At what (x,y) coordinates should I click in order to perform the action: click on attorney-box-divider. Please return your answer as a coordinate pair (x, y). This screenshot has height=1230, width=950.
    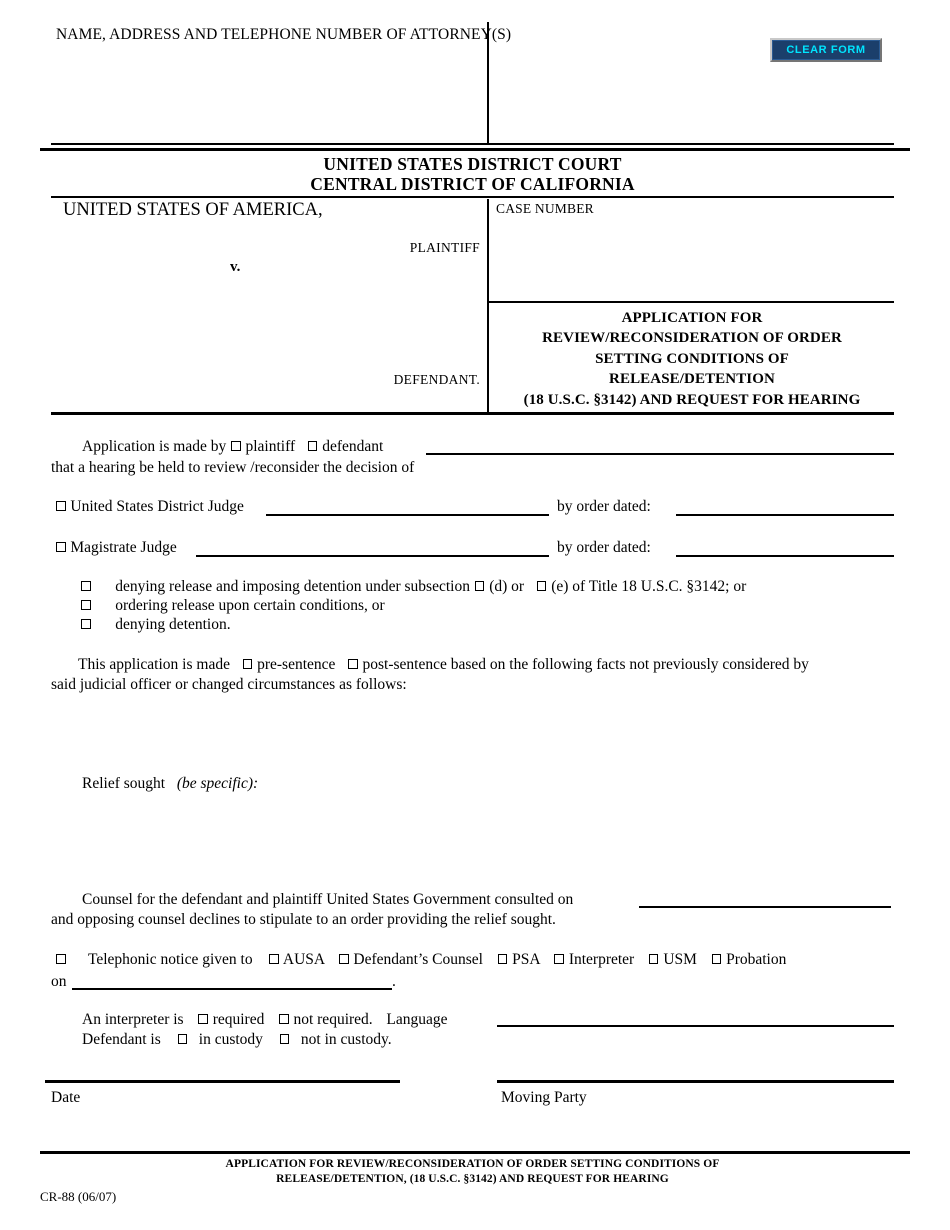
    Looking at the image, I should click on (488, 83).